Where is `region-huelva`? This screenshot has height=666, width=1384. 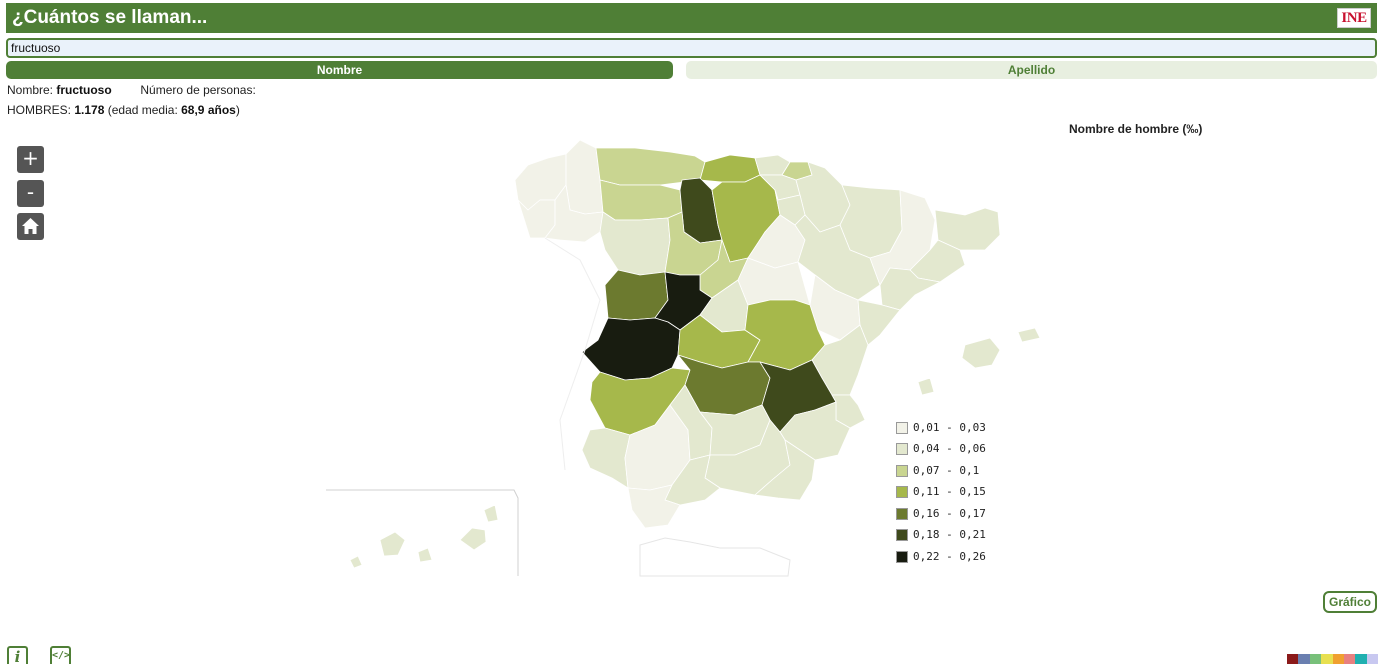
region-huelva is located at coordinates (606, 458).